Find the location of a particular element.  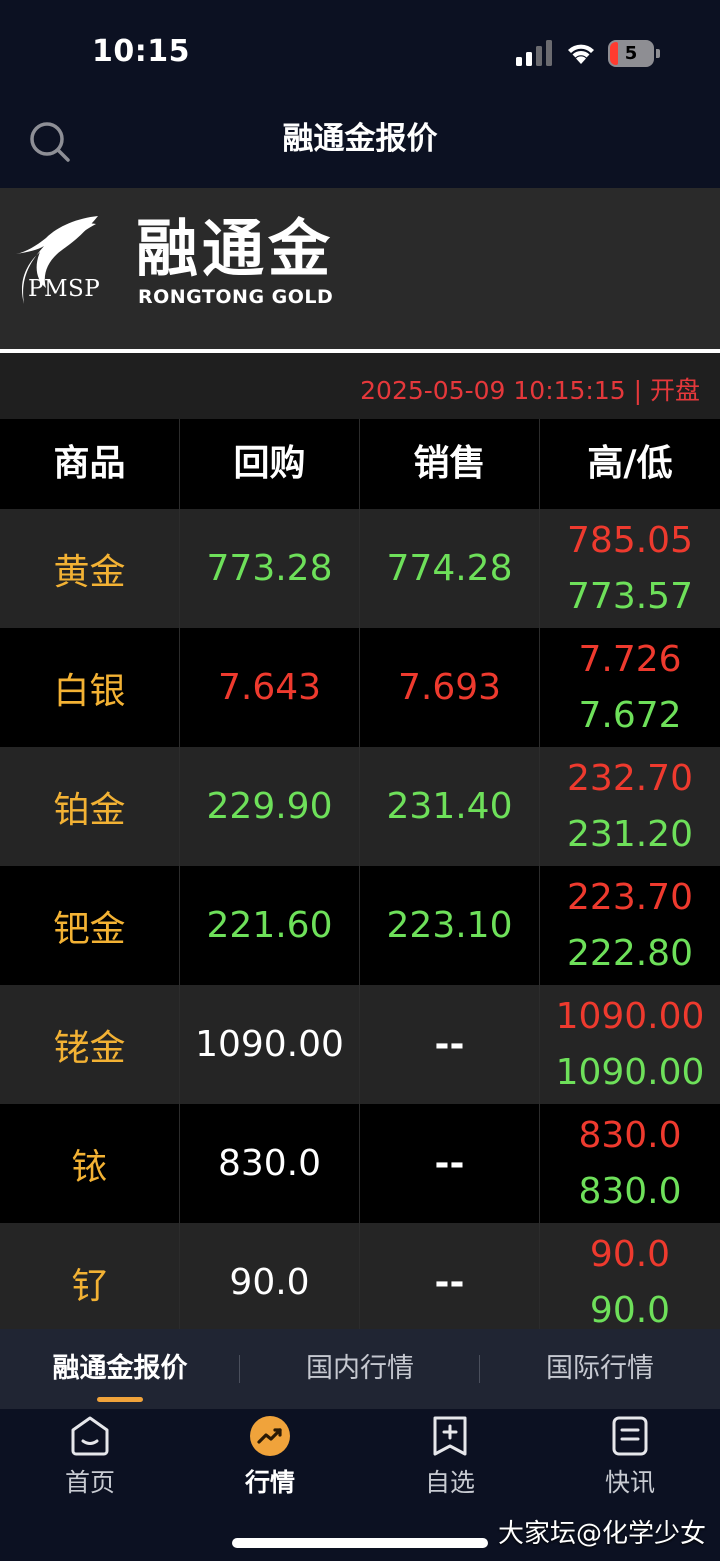

sell-price: 231.40 is located at coordinates (450, 806).